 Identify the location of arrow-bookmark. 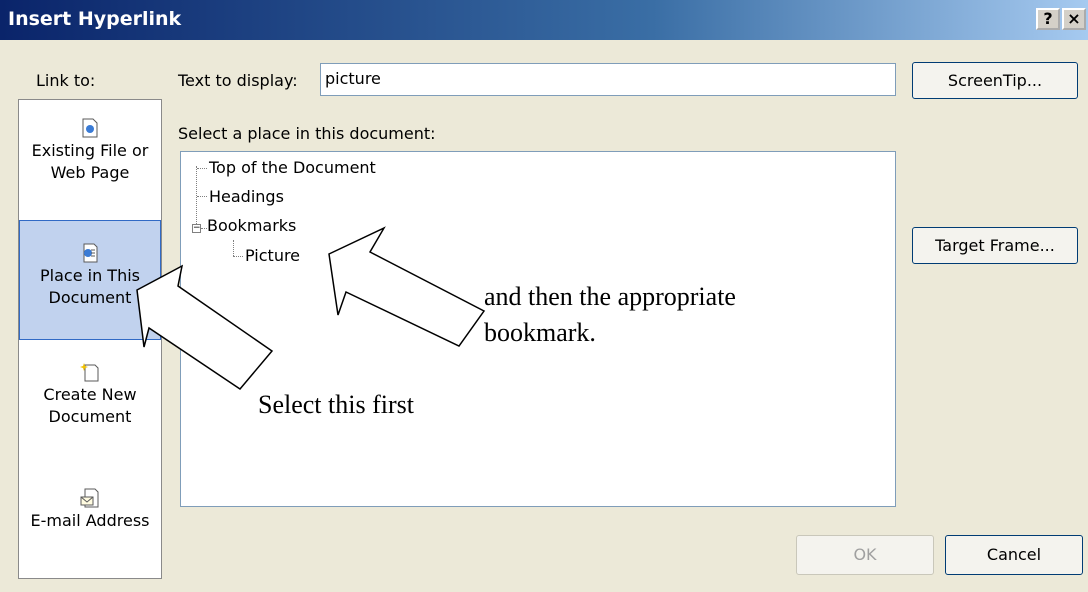
(407, 286).